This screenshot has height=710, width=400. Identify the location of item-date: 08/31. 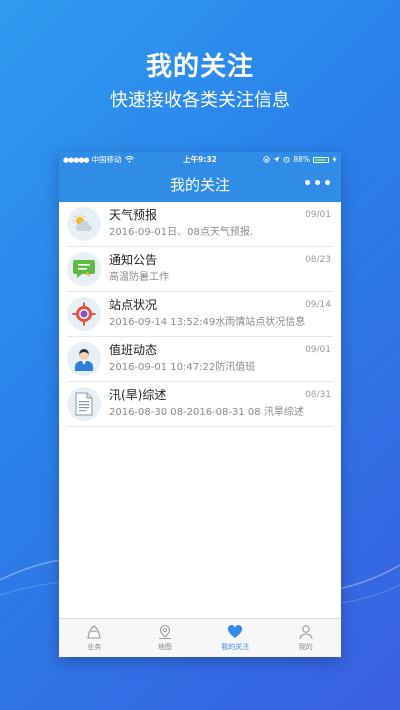
(318, 395).